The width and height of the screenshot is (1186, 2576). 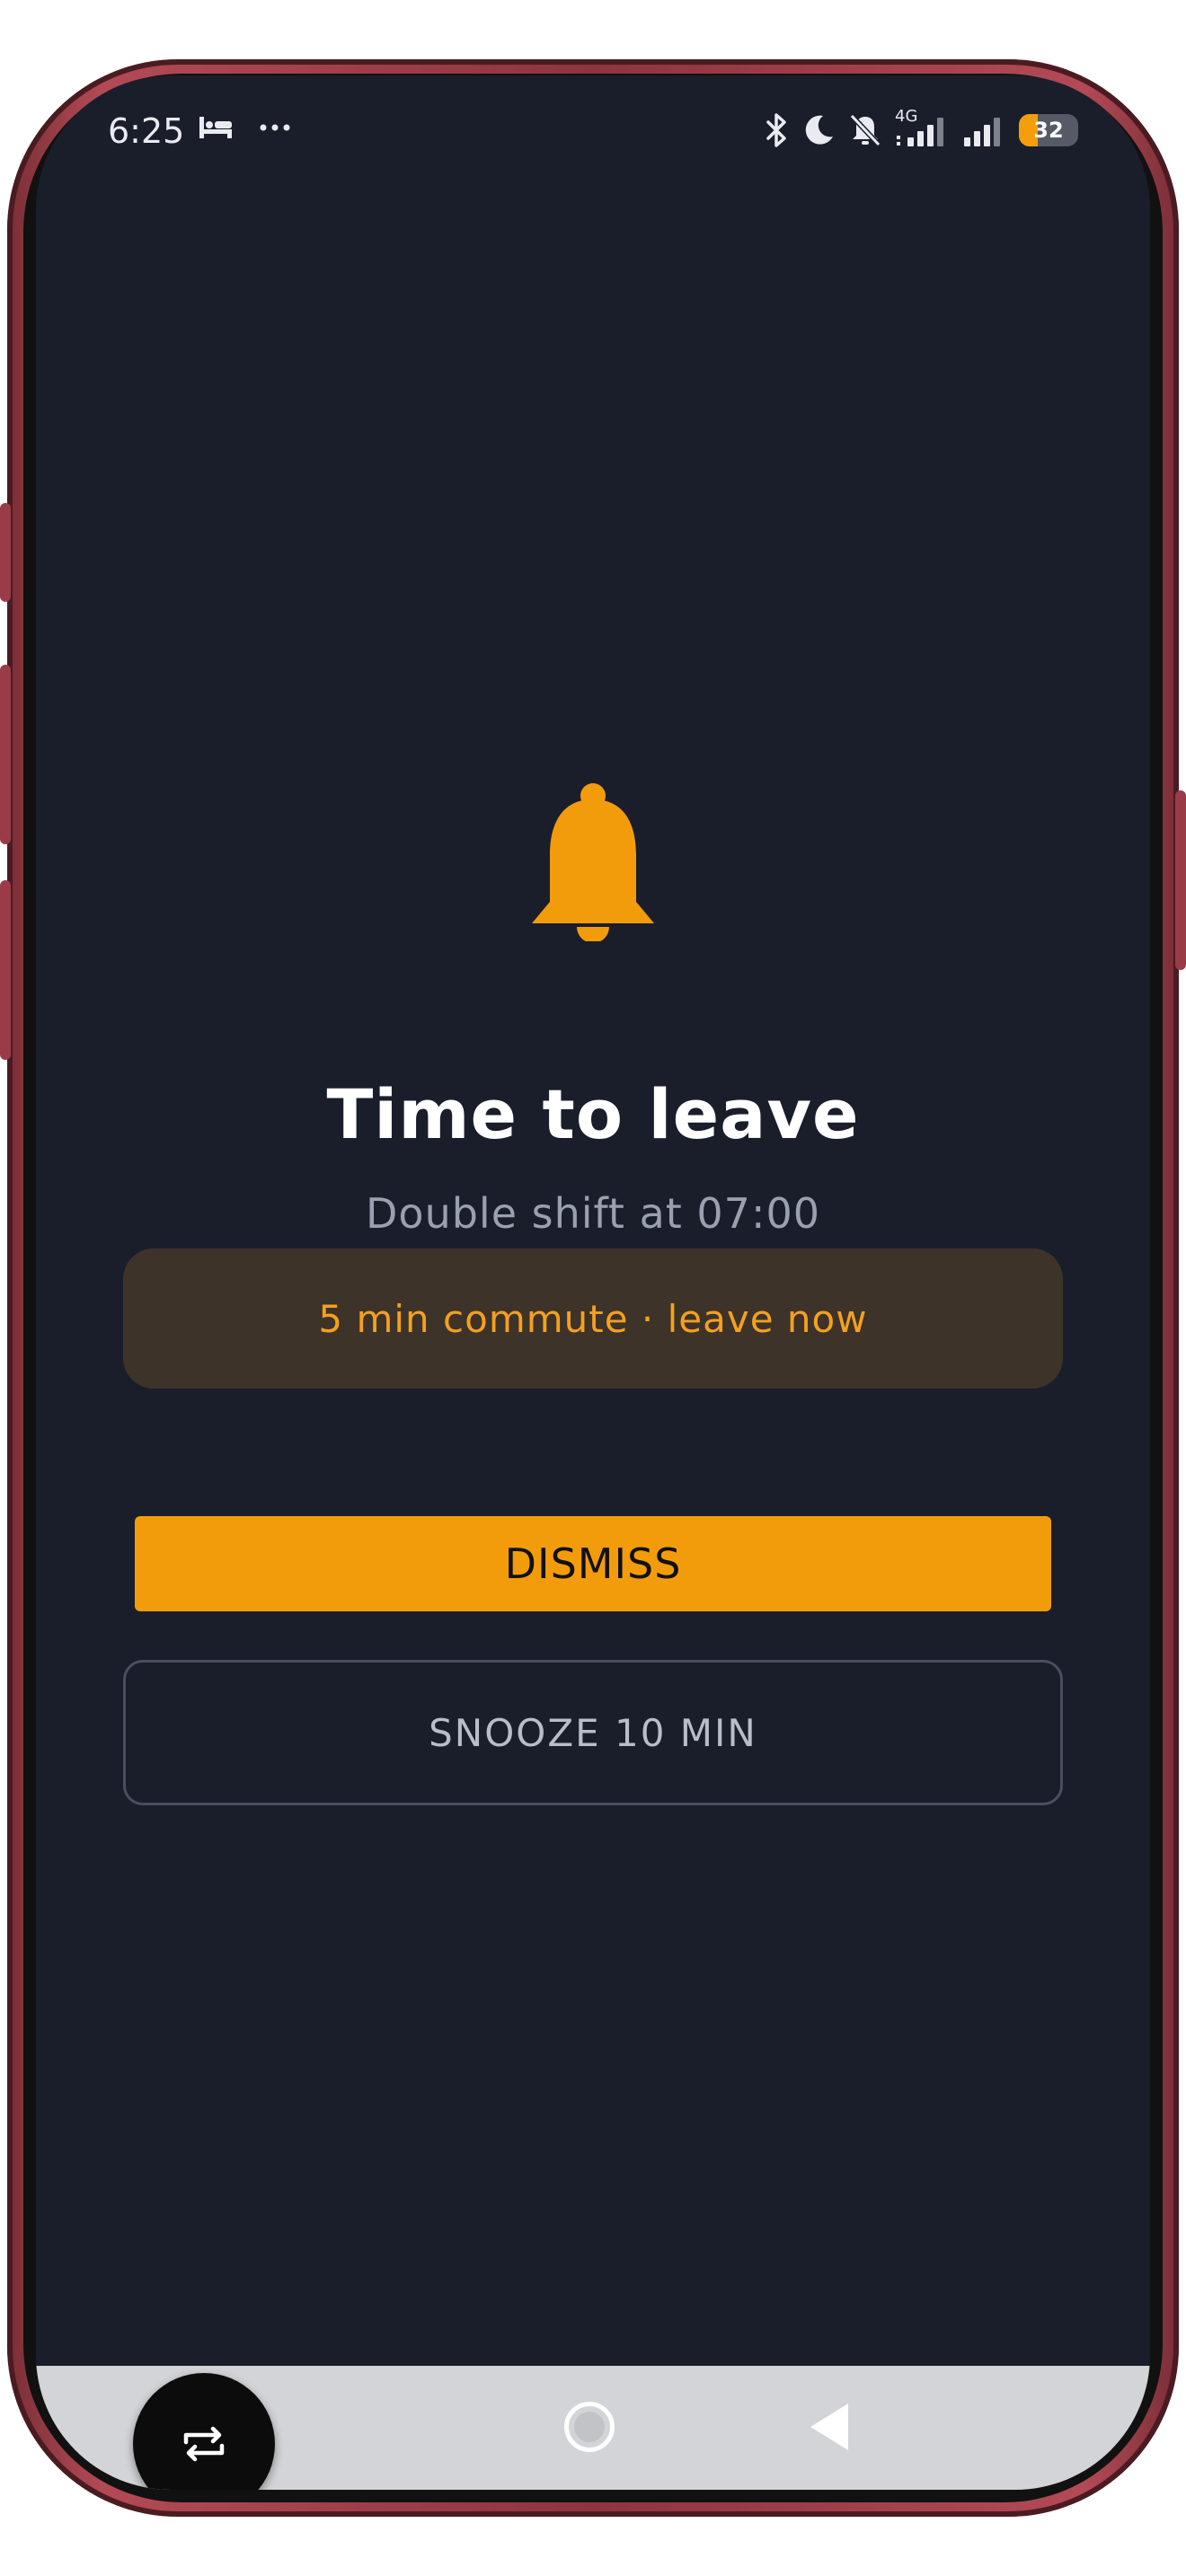 I want to click on status-time: 6:25, so click(x=146, y=131).